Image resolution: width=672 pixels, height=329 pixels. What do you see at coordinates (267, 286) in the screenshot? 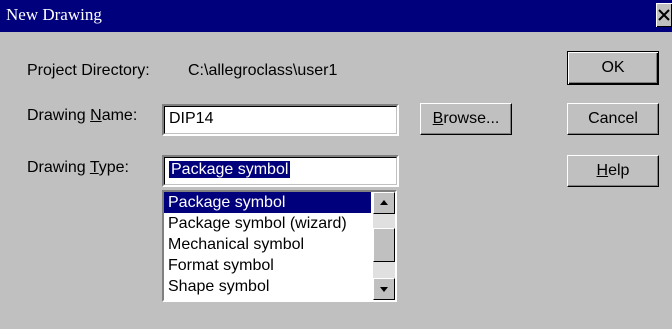
I see `list-item-shape-symbol: Shape symbol` at bounding box center [267, 286].